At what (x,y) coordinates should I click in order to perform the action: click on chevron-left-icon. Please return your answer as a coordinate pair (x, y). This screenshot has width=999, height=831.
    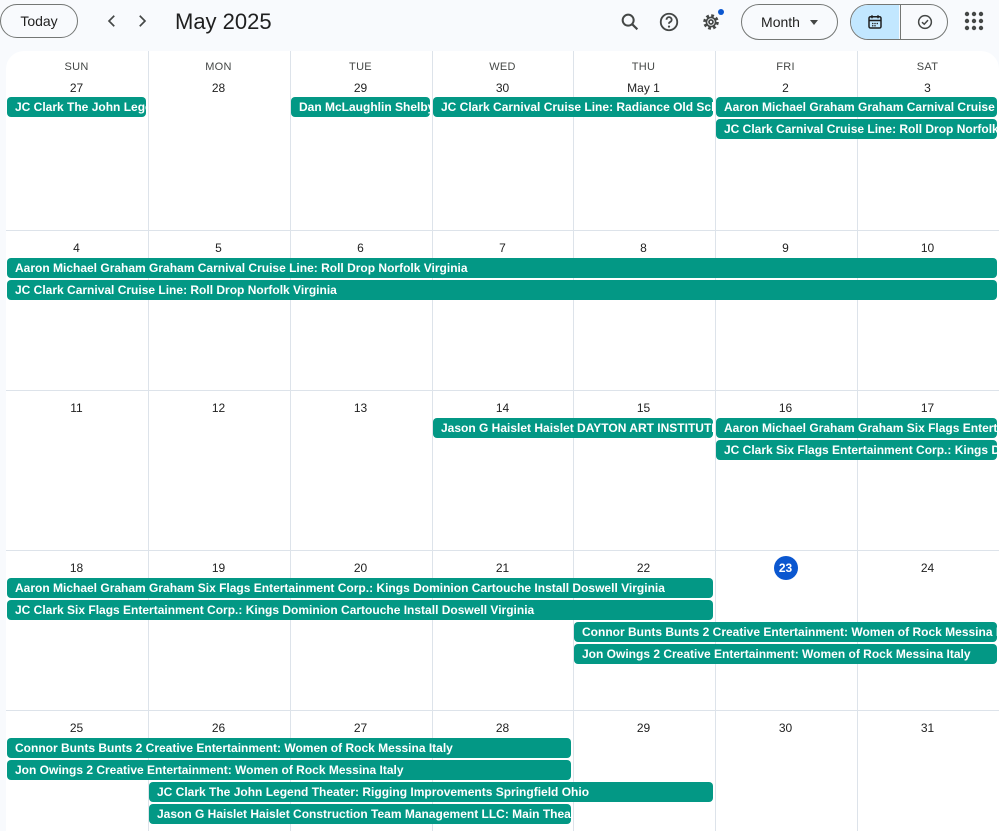
    Looking at the image, I should click on (111, 21).